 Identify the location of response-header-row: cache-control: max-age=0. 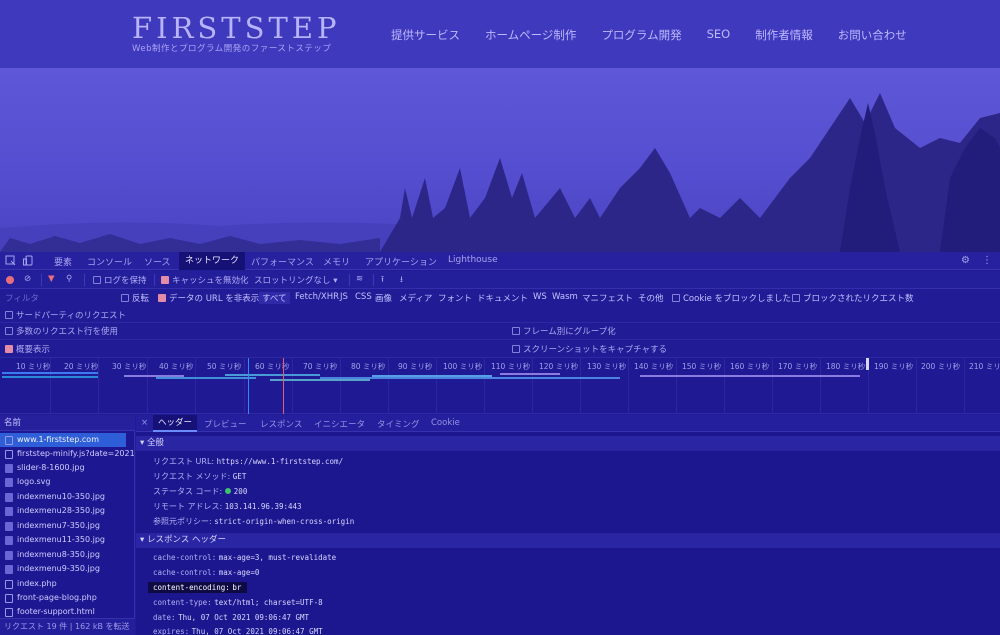
(206, 572).